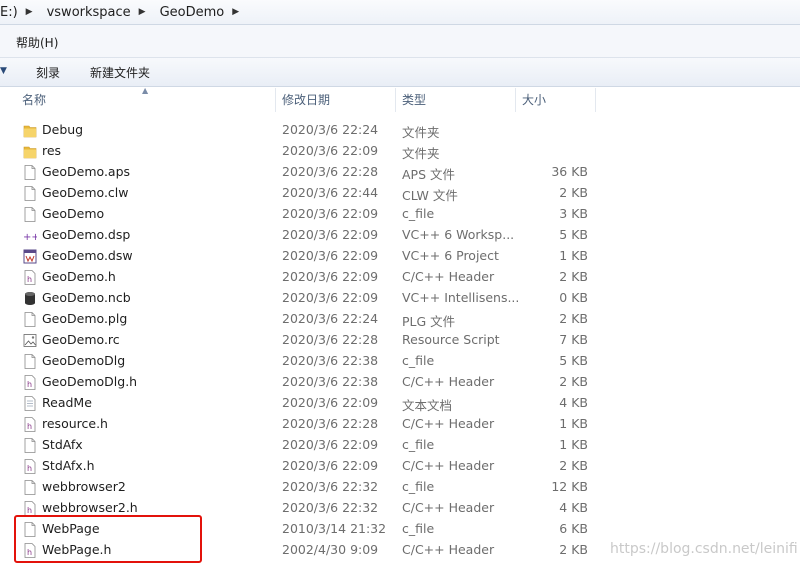  What do you see at coordinates (400, 193) in the screenshot?
I see `file-row: GeoDemo.clw 2020/3/6 22:44 CLW 文件 2 KB` at bounding box center [400, 193].